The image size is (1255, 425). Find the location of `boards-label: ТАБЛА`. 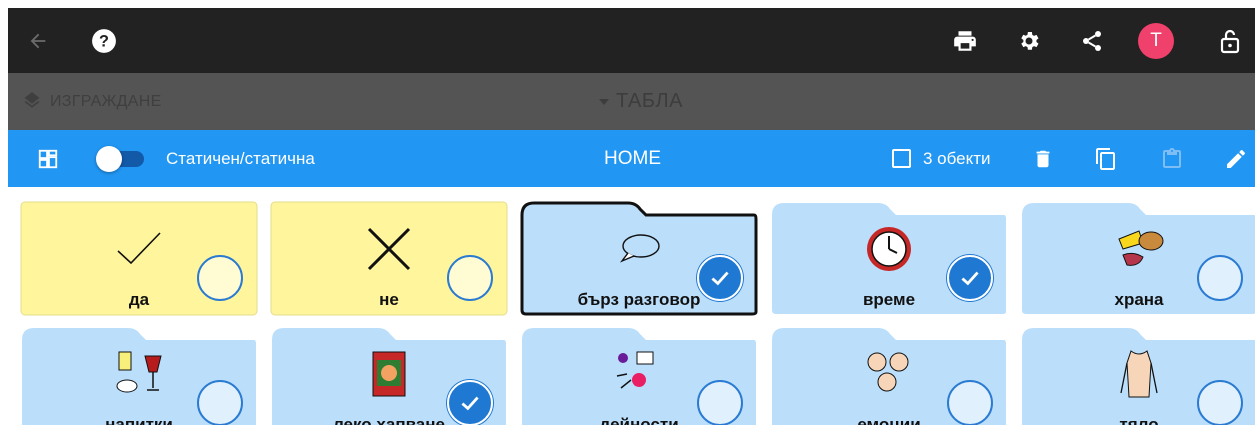

boards-label: ТАБЛА is located at coordinates (649, 101).